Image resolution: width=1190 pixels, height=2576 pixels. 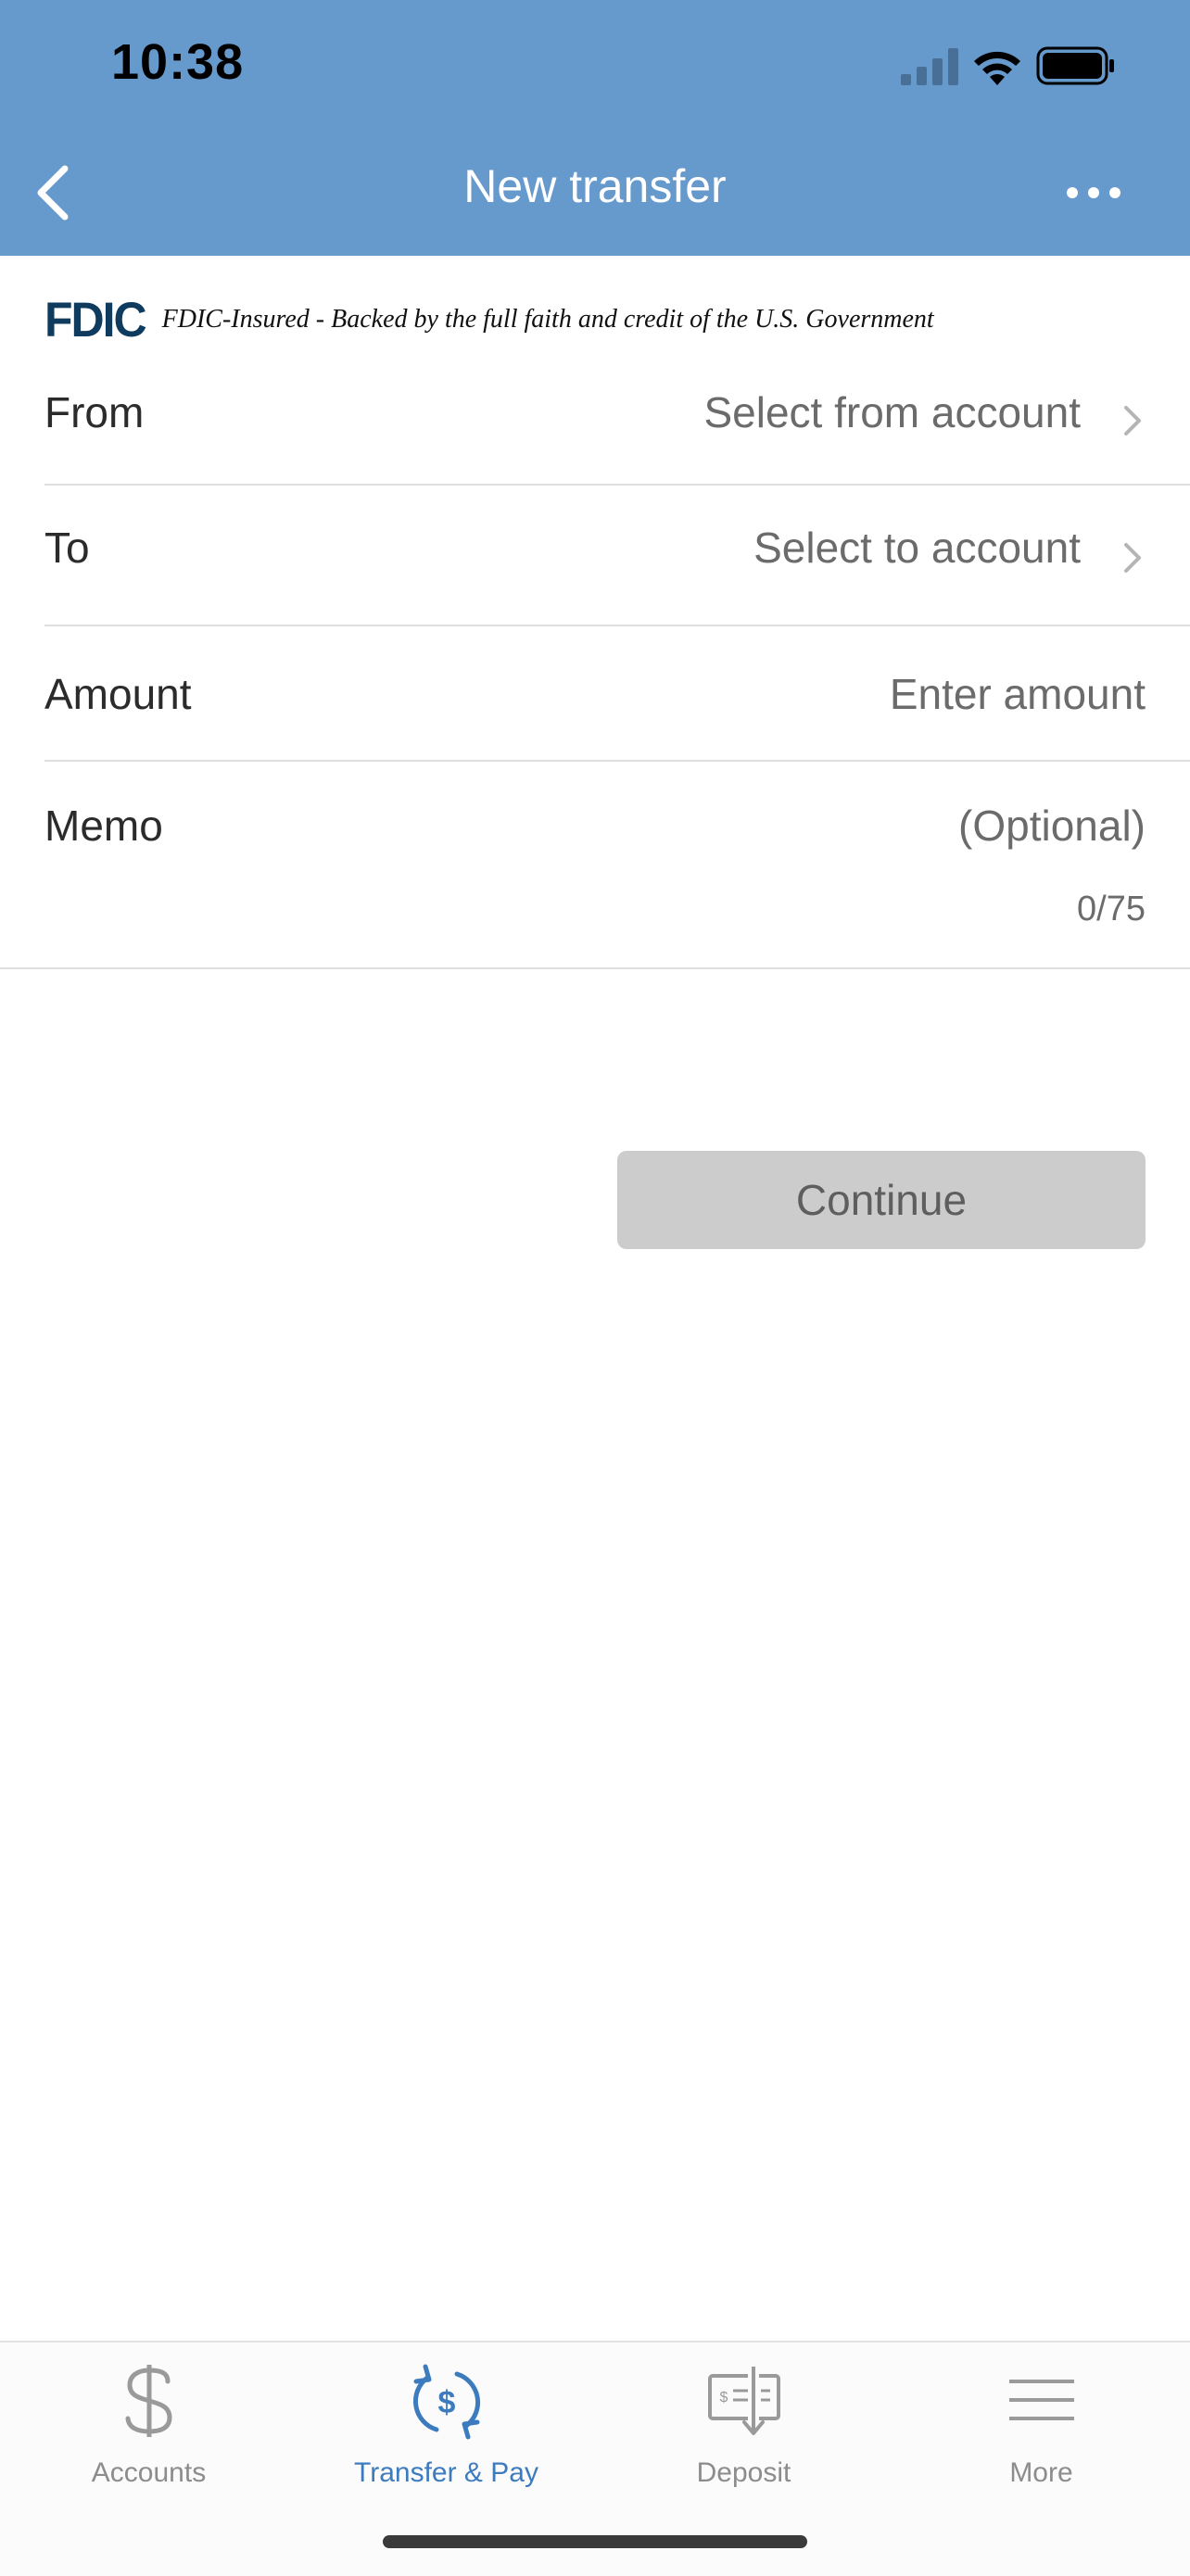 I want to click on memo-row: Memo (Optional), so click(x=617, y=864).